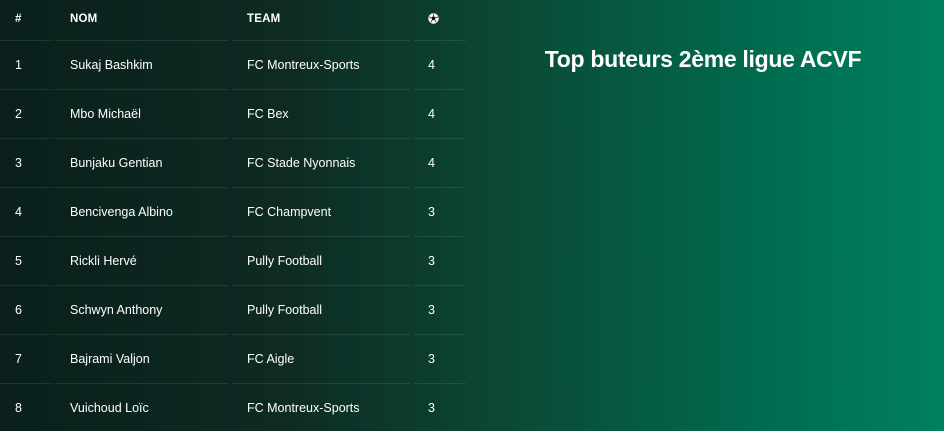  I want to click on header-rank: #, so click(18, 19).